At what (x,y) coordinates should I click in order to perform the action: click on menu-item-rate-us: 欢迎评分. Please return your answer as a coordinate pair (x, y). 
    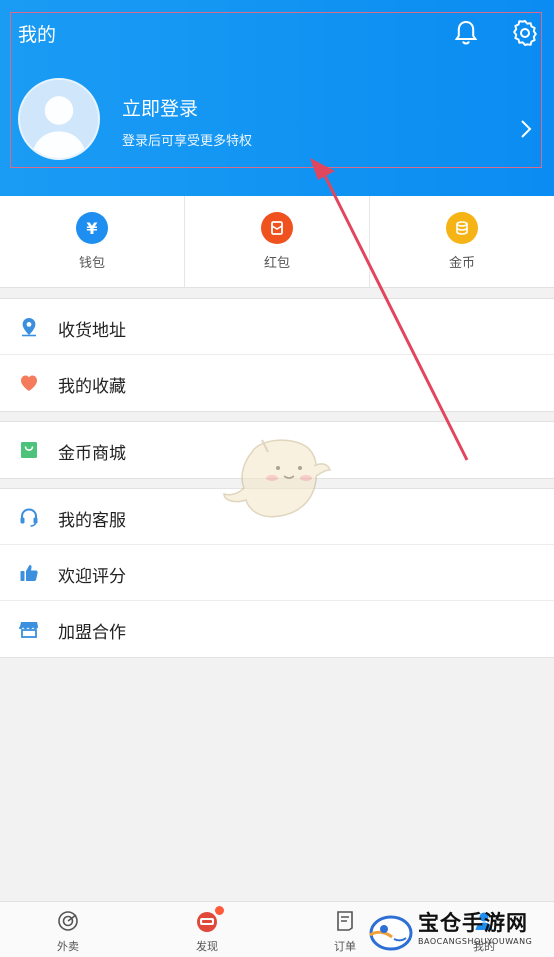
    Looking at the image, I should click on (277, 573).